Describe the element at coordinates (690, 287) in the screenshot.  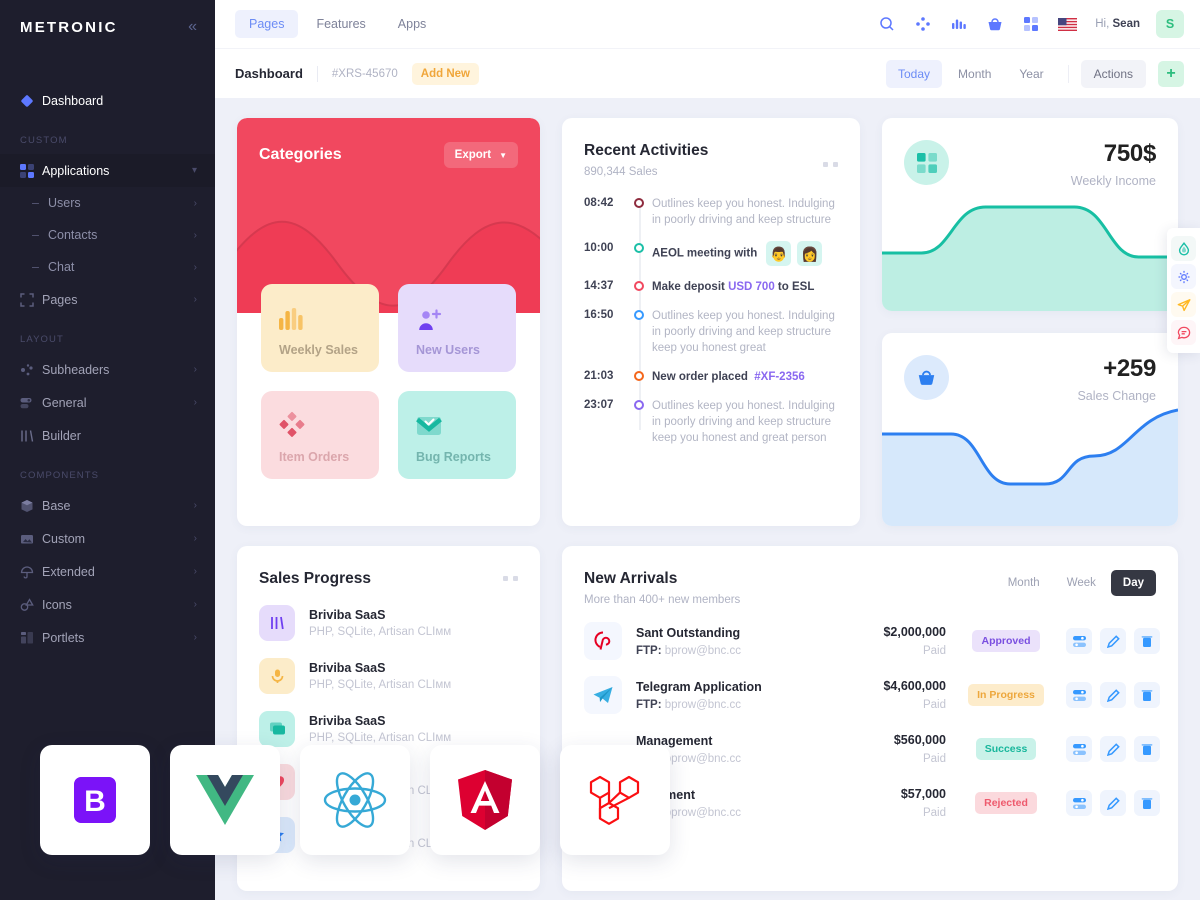
I see `activity-label: Make deposit` at that location.